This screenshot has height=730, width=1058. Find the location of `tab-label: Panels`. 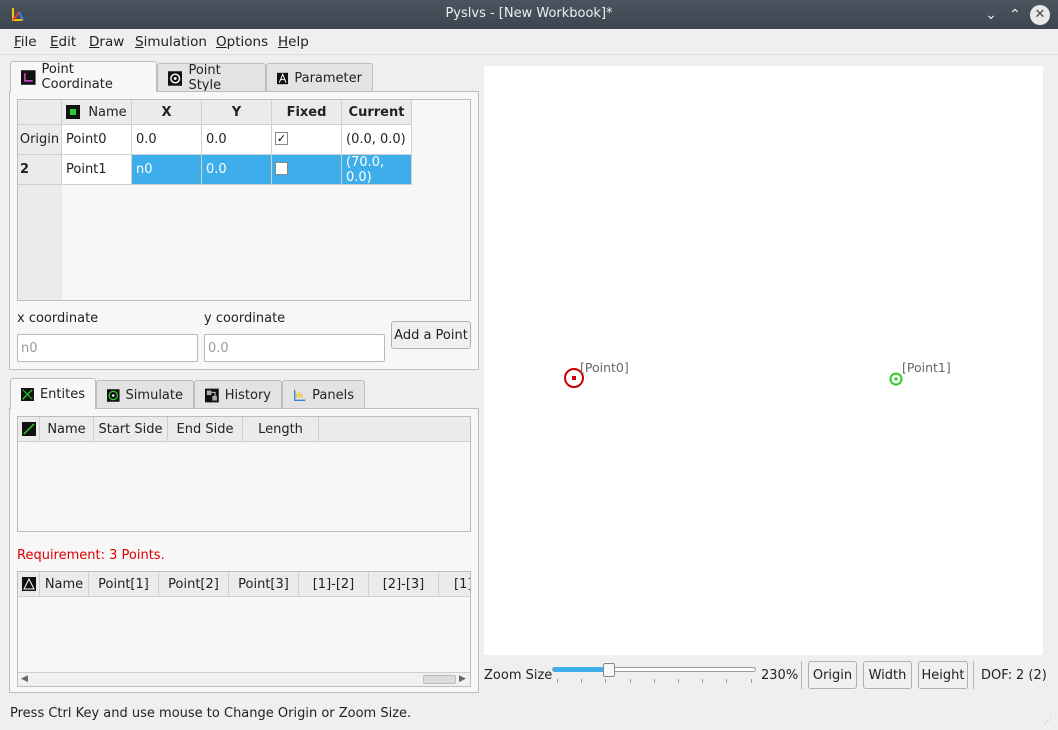

tab-label: Panels is located at coordinates (333, 395).